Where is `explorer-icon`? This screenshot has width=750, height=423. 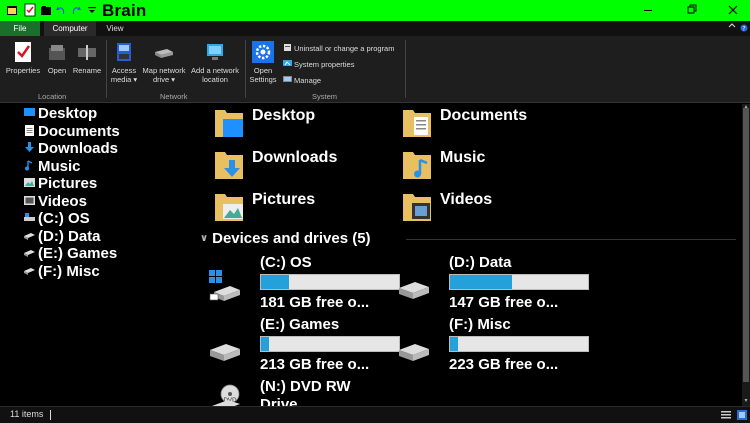 explorer-icon is located at coordinates (12, 10).